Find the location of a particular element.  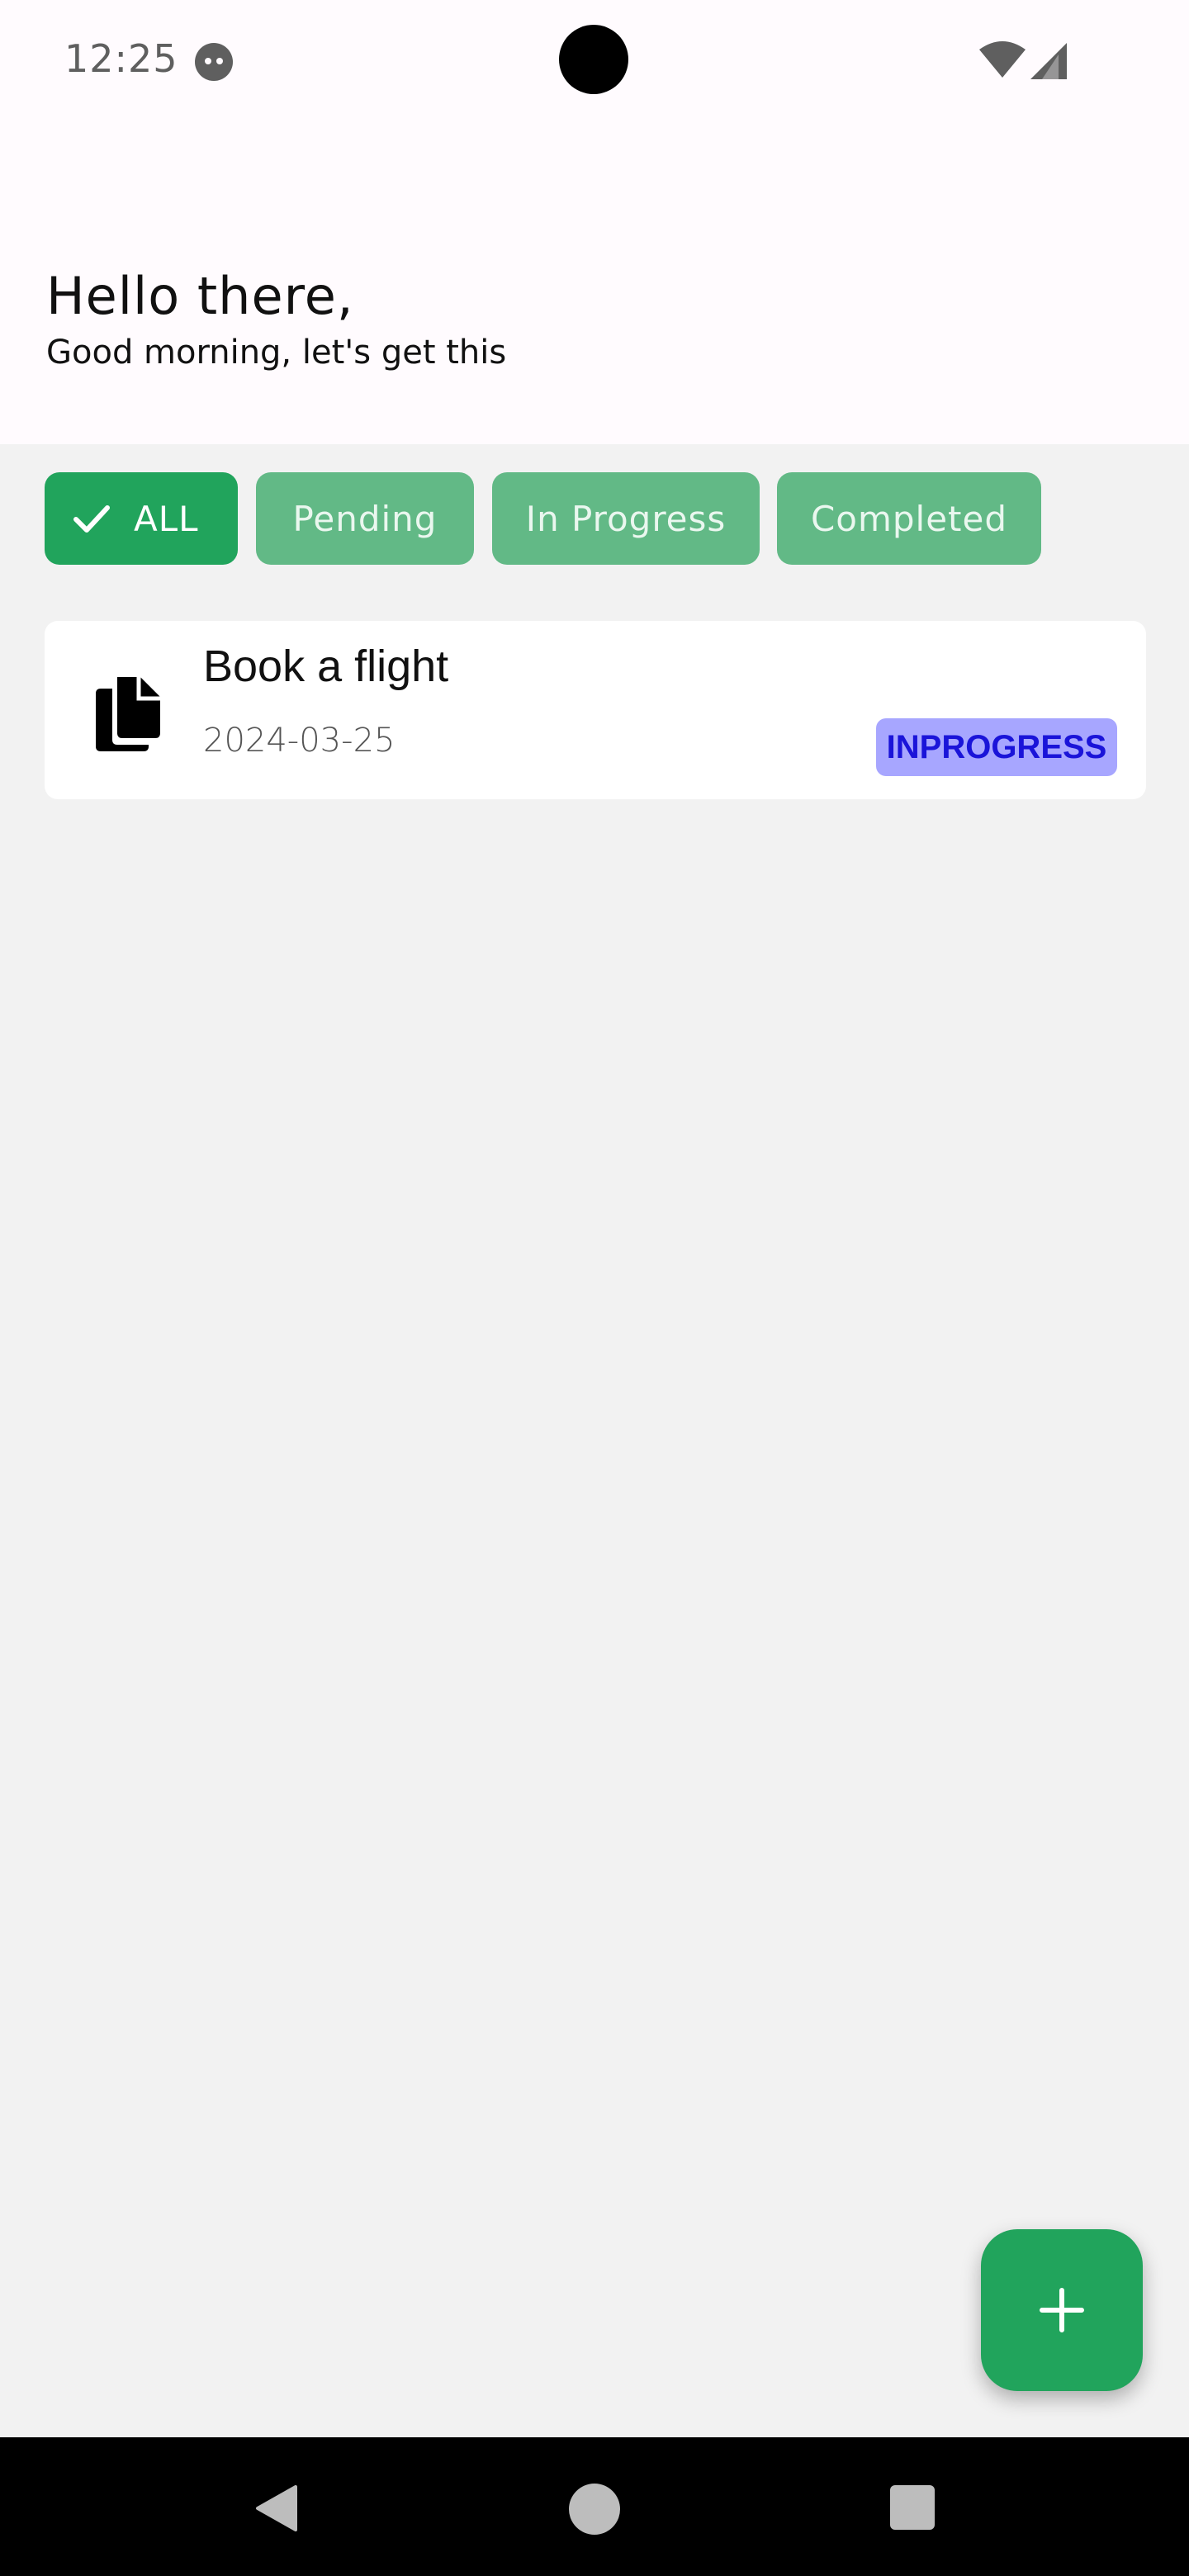

plus-icon is located at coordinates (1062, 2310).